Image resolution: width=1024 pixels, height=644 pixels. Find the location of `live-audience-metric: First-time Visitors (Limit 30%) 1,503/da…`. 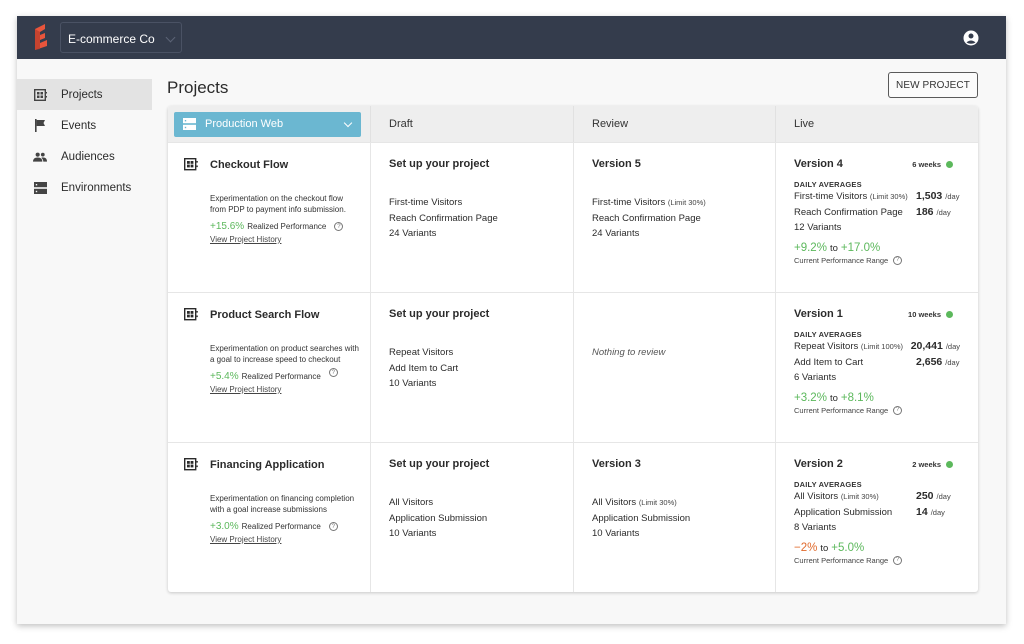

live-audience-metric: First-time Visitors (Limit 30%) 1,503/da… is located at coordinates (877, 196).